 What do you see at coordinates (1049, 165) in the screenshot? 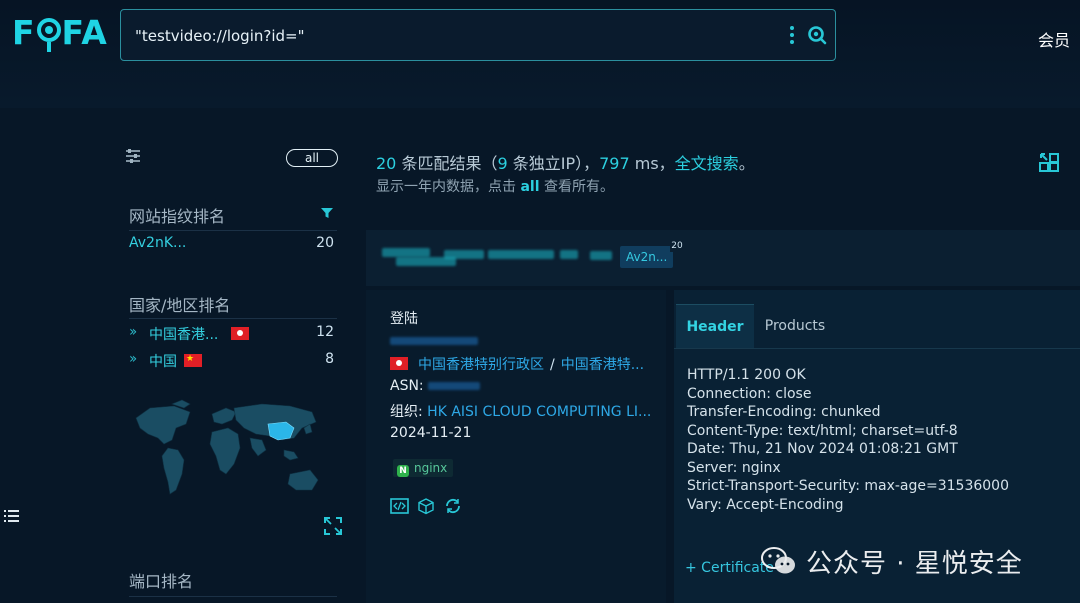
I see `layout-grid-icon` at bounding box center [1049, 165].